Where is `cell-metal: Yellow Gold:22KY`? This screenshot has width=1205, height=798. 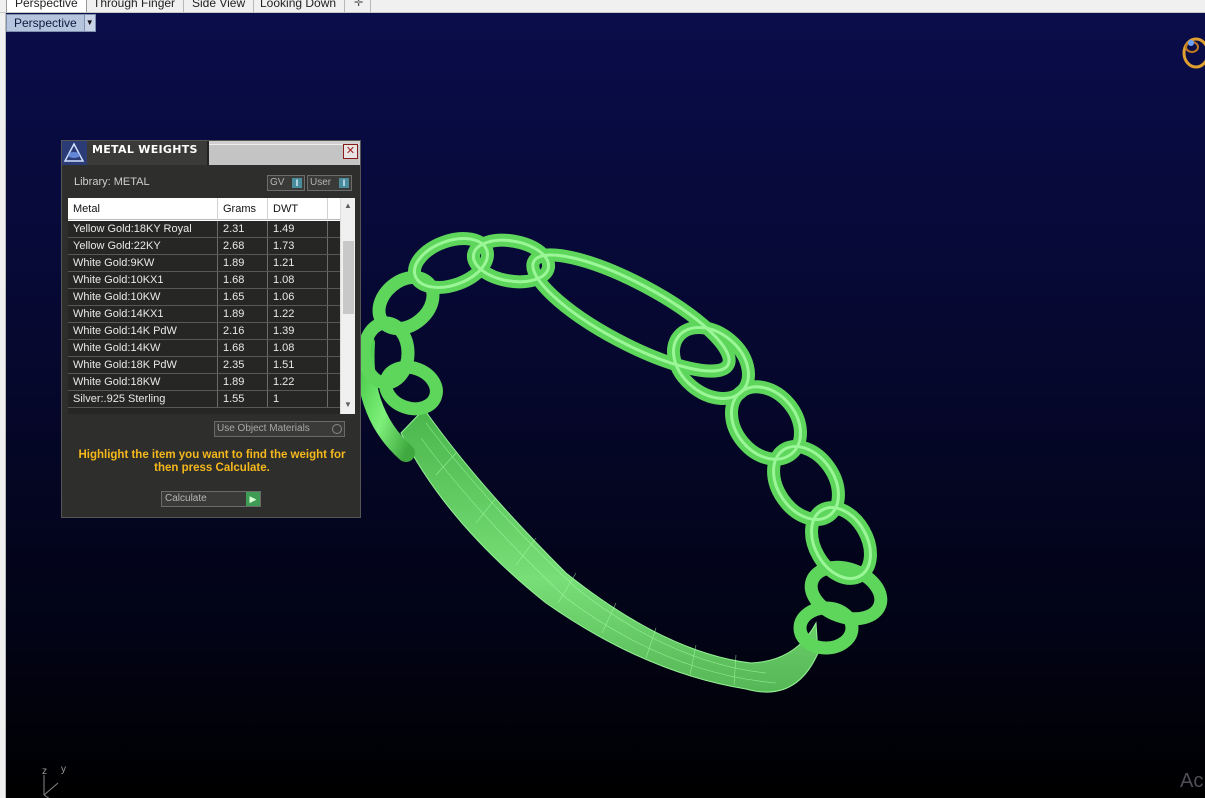
cell-metal: Yellow Gold:22KY is located at coordinates (143, 246).